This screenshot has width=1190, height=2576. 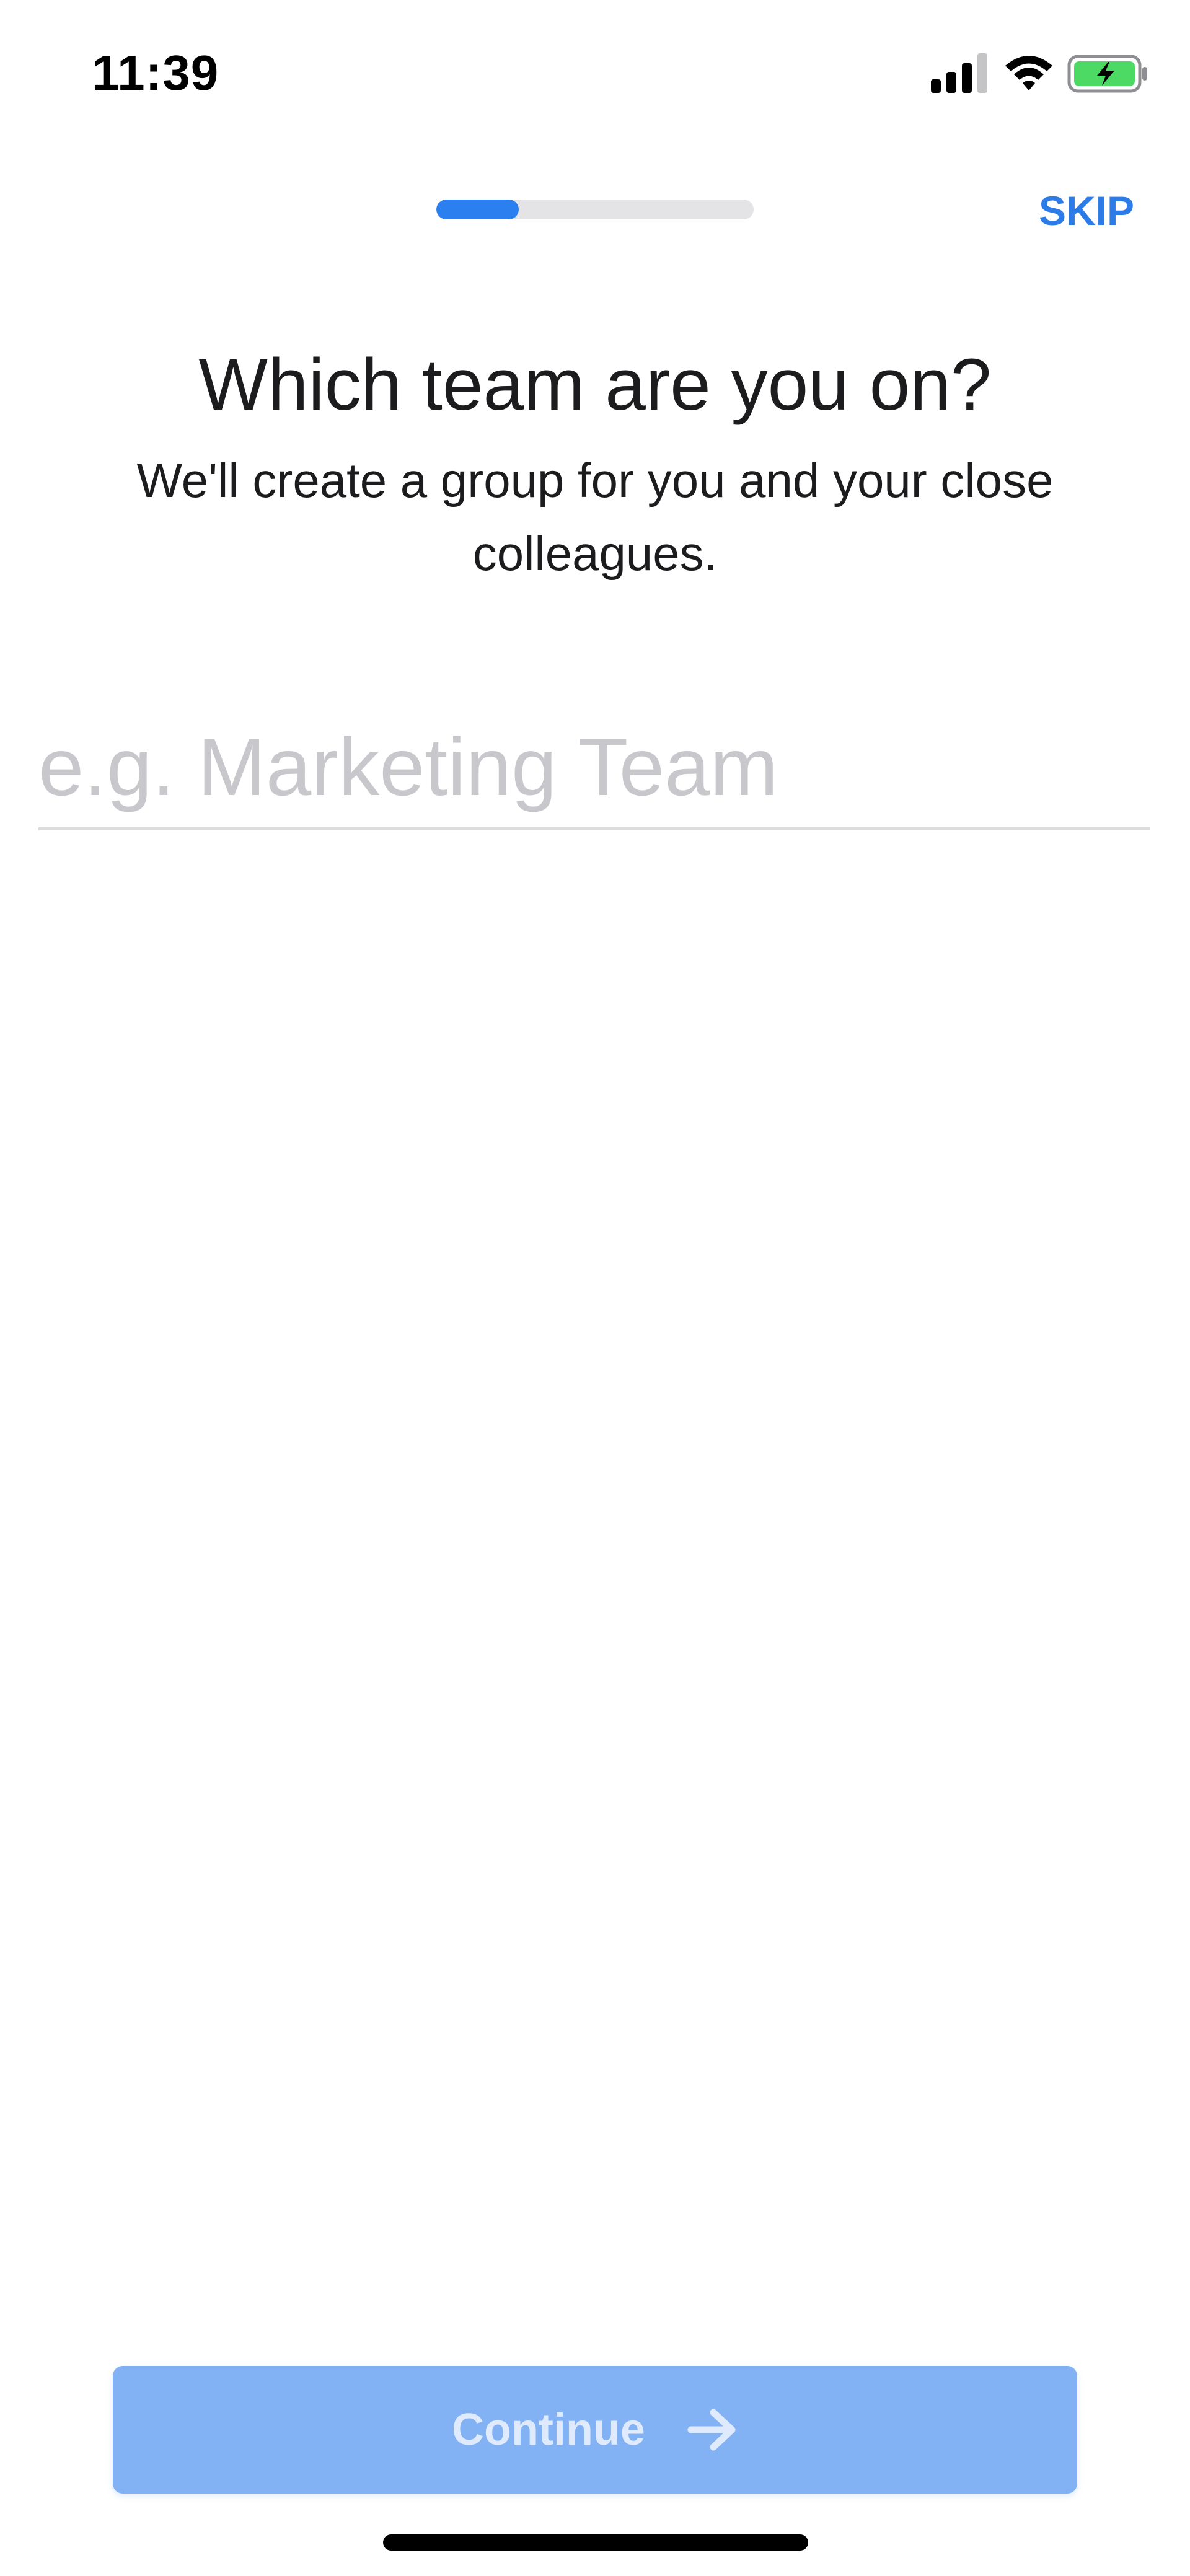 What do you see at coordinates (595, 385) in the screenshot?
I see `page-title: Which team are you on?` at bounding box center [595, 385].